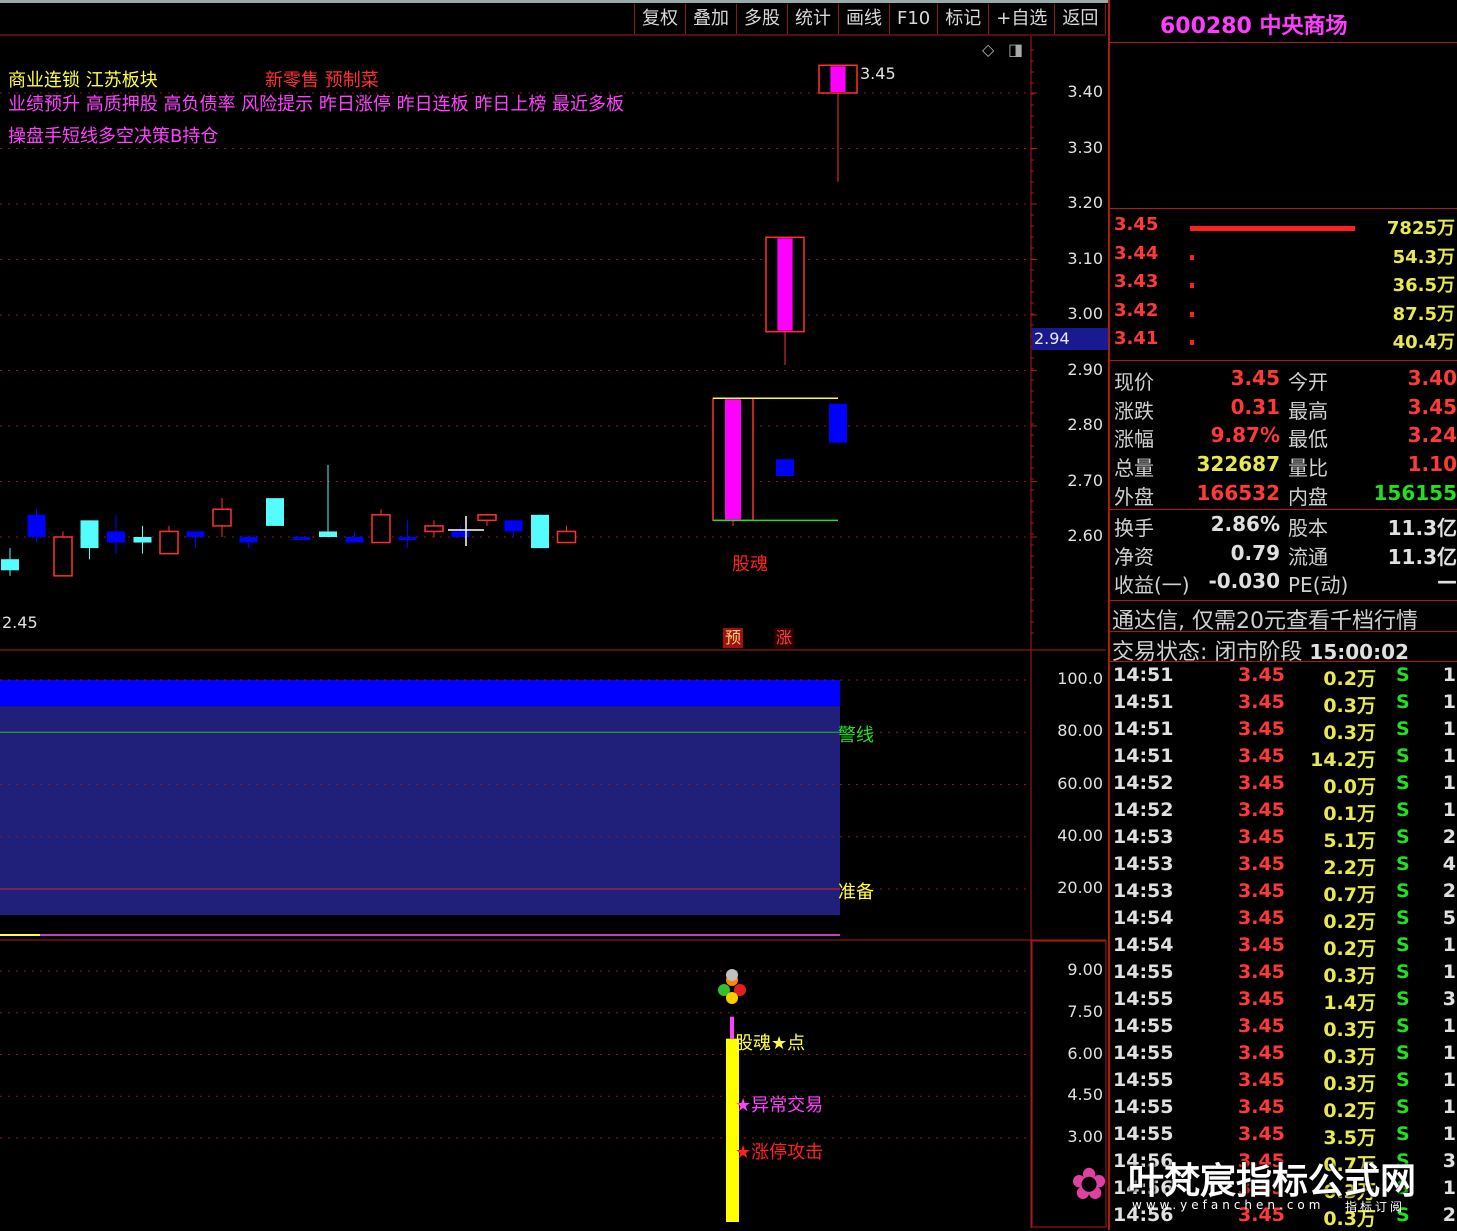 This screenshot has height=1231, width=1457. Describe the element at coordinates (83, 79) in the screenshot. I see `sector-tags: 商业连锁 江苏板块` at that location.